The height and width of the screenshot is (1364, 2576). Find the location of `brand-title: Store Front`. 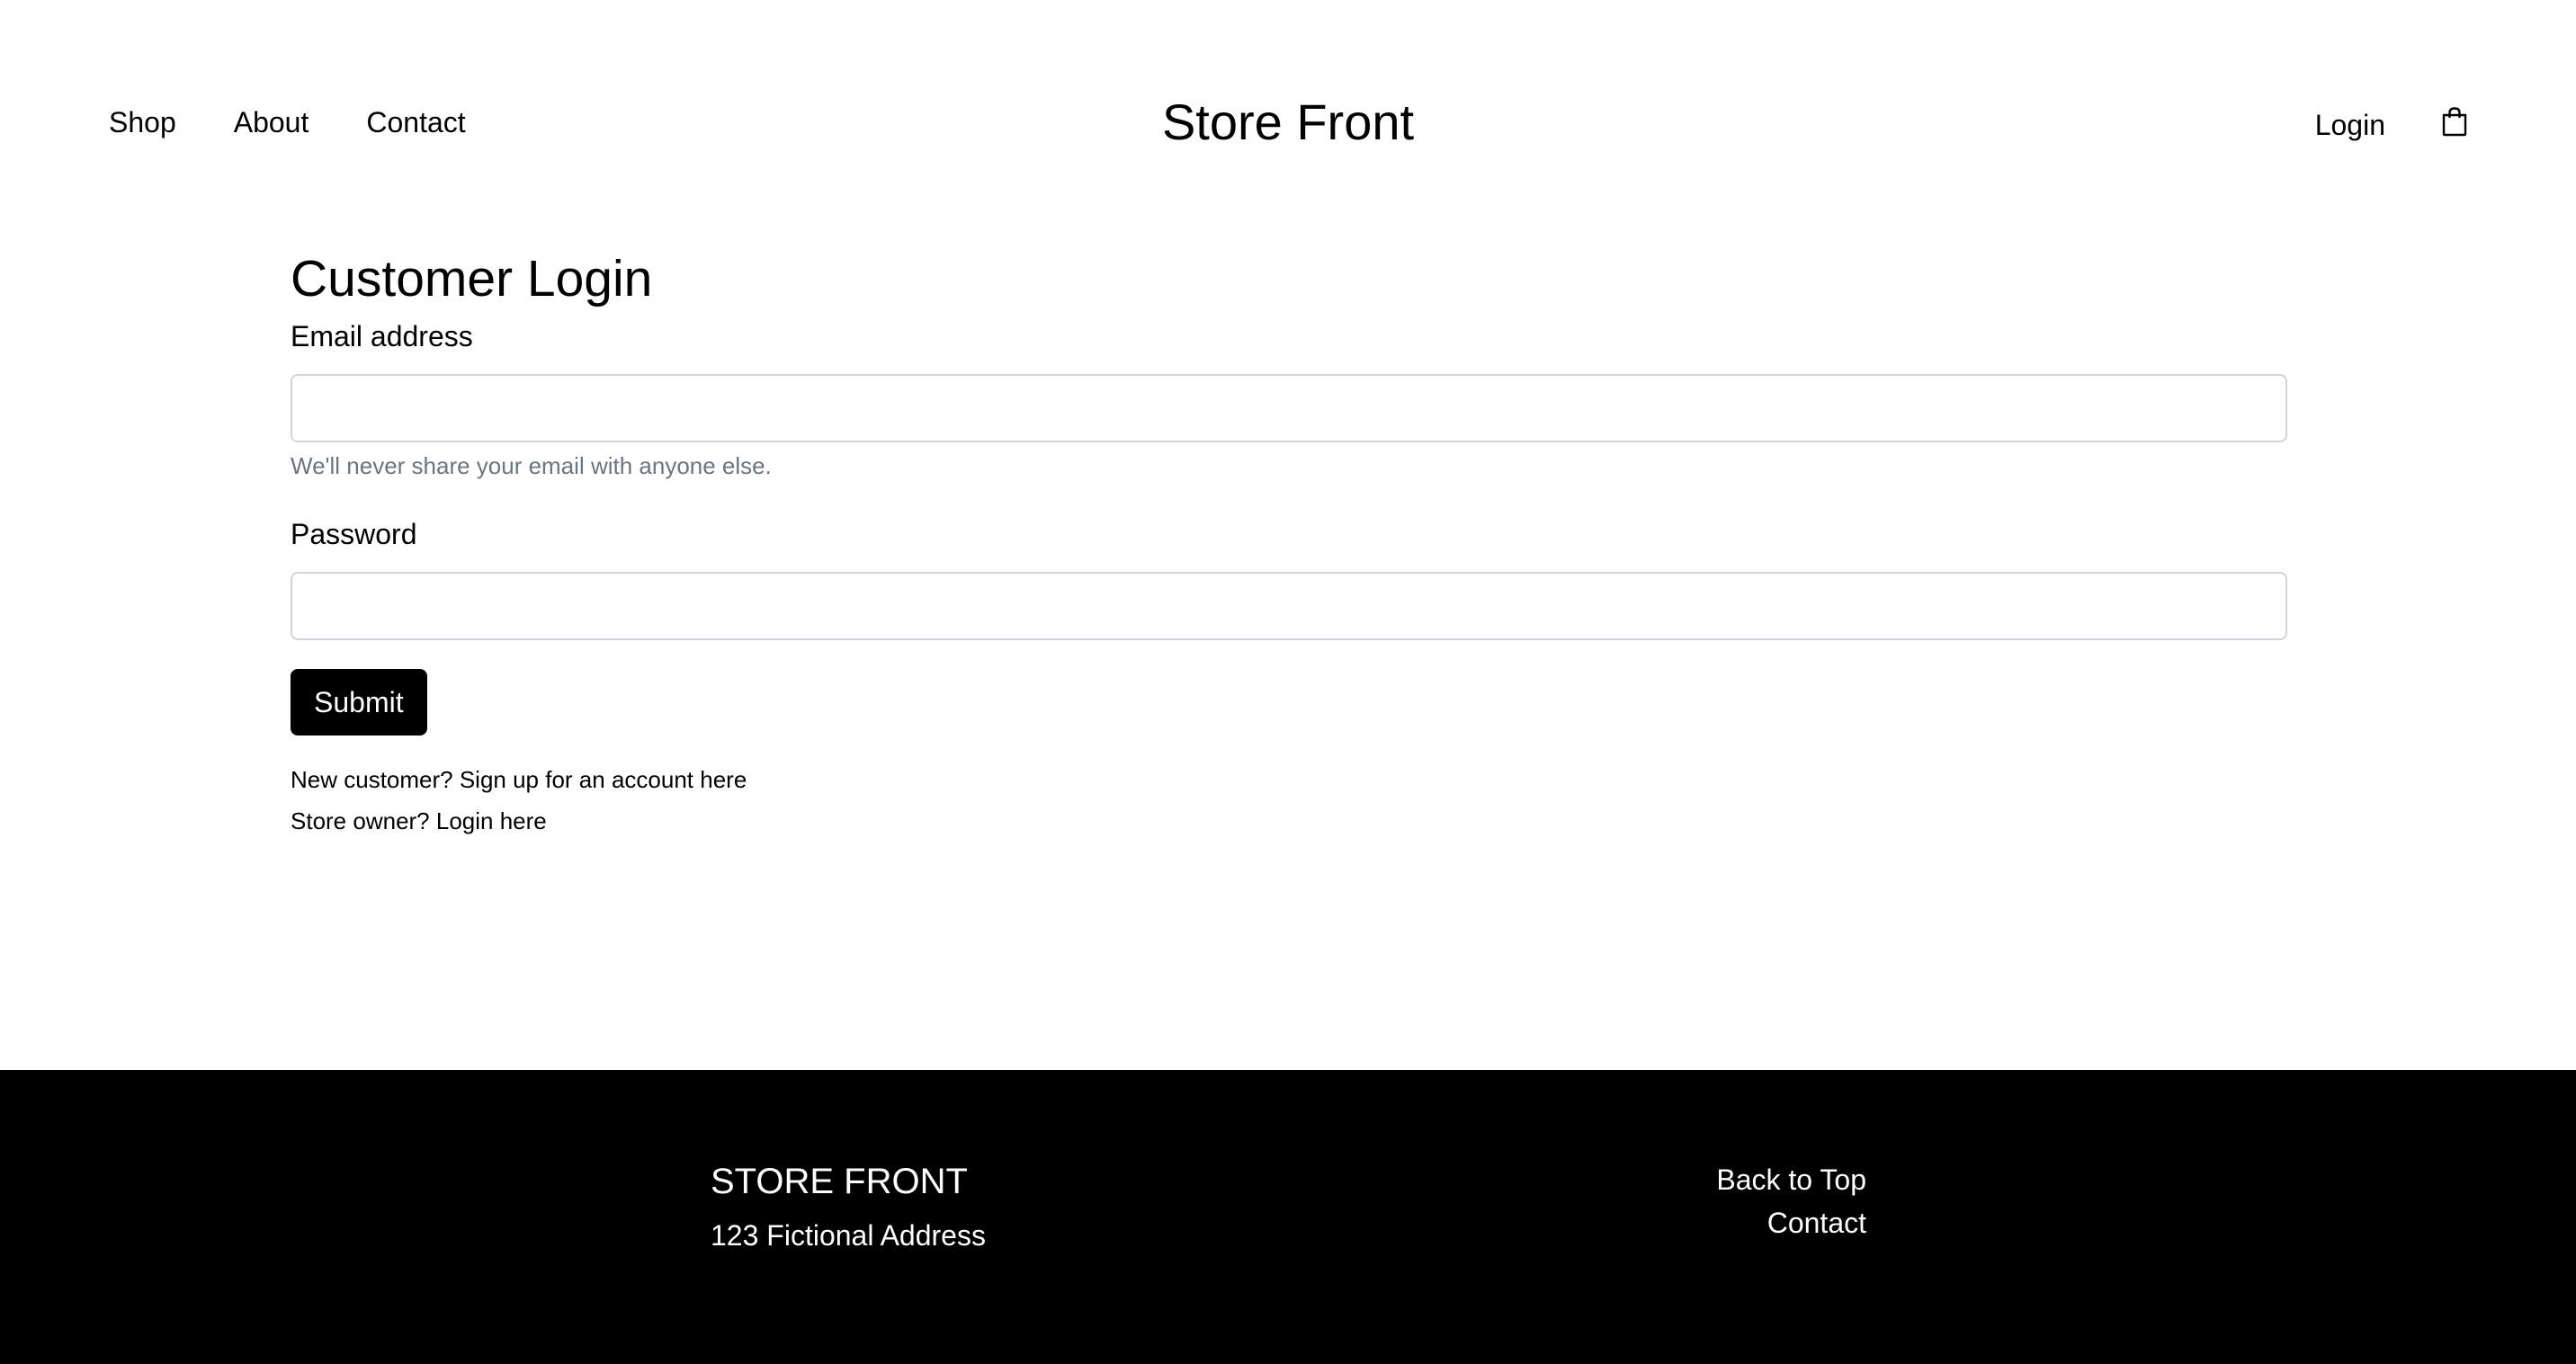

brand-title: Store Front is located at coordinates (1288, 122).